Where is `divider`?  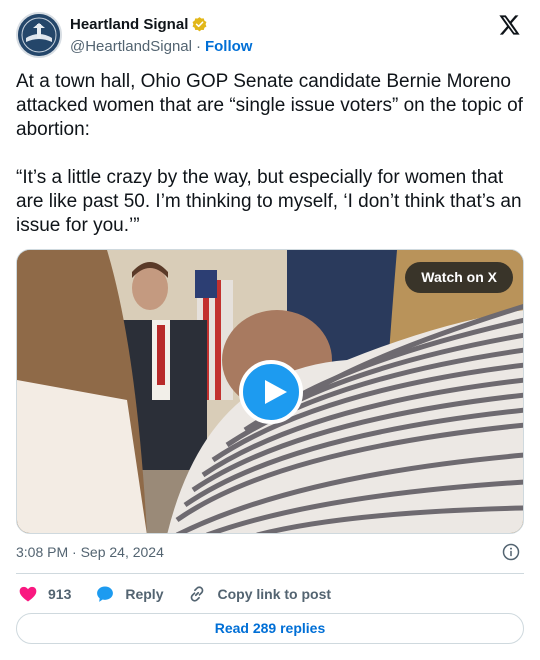
divider is located at coordinates (270, 573).